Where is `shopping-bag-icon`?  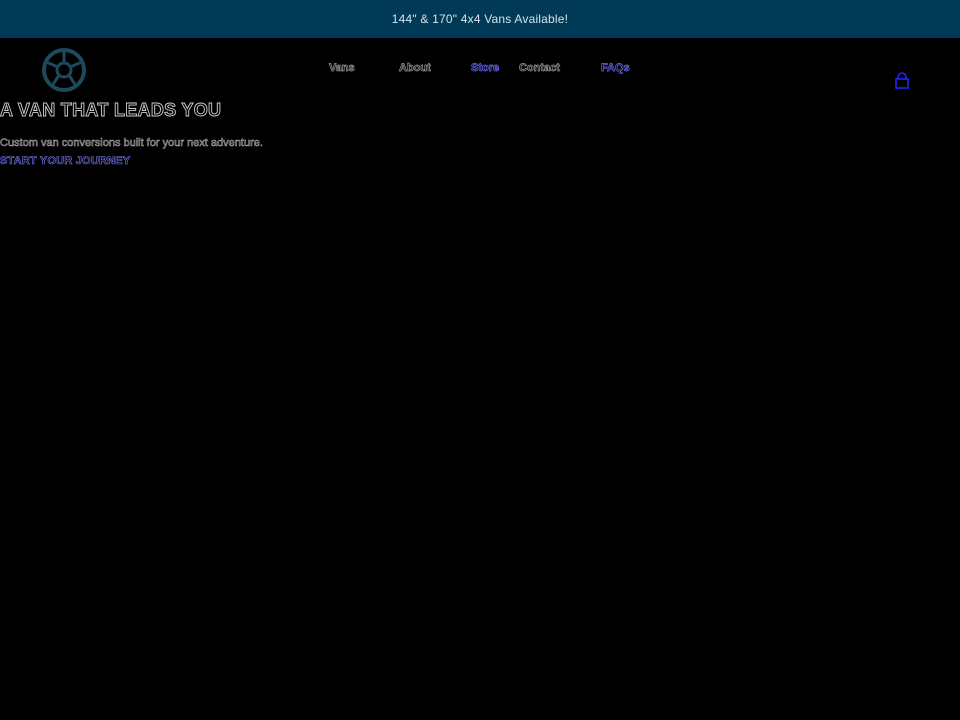 shopping-bag-icon is located at coordinates (902, 80).